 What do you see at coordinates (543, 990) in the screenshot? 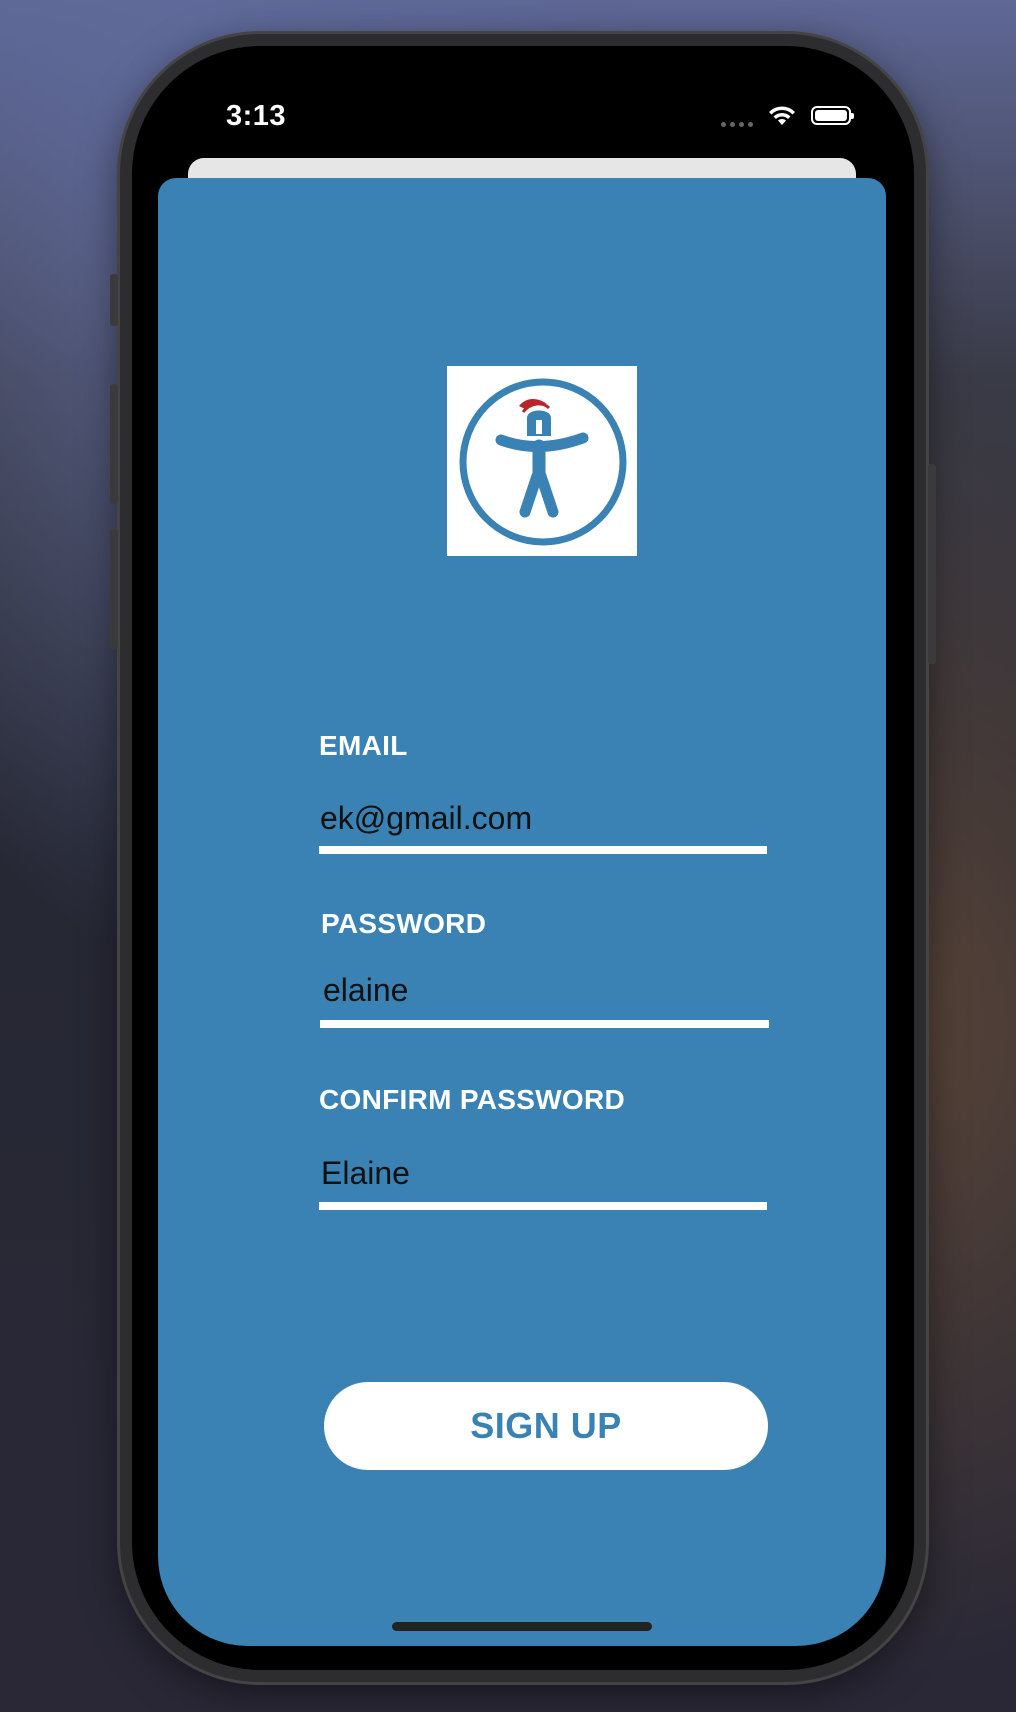
I see `password-field` at bounding box center [543, 990].